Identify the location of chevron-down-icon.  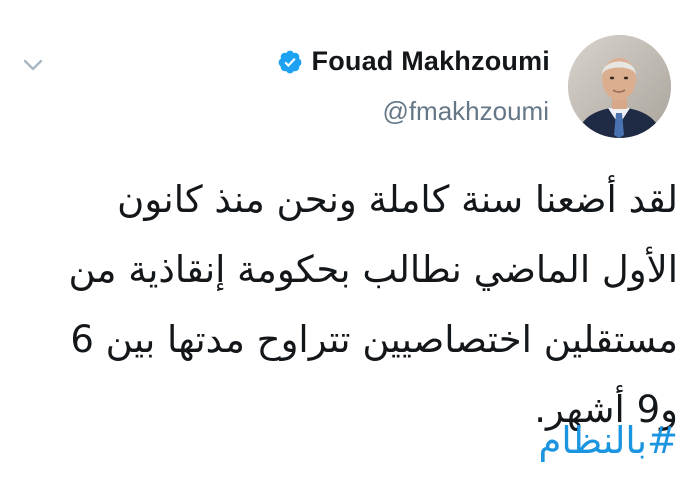
(33, 65).